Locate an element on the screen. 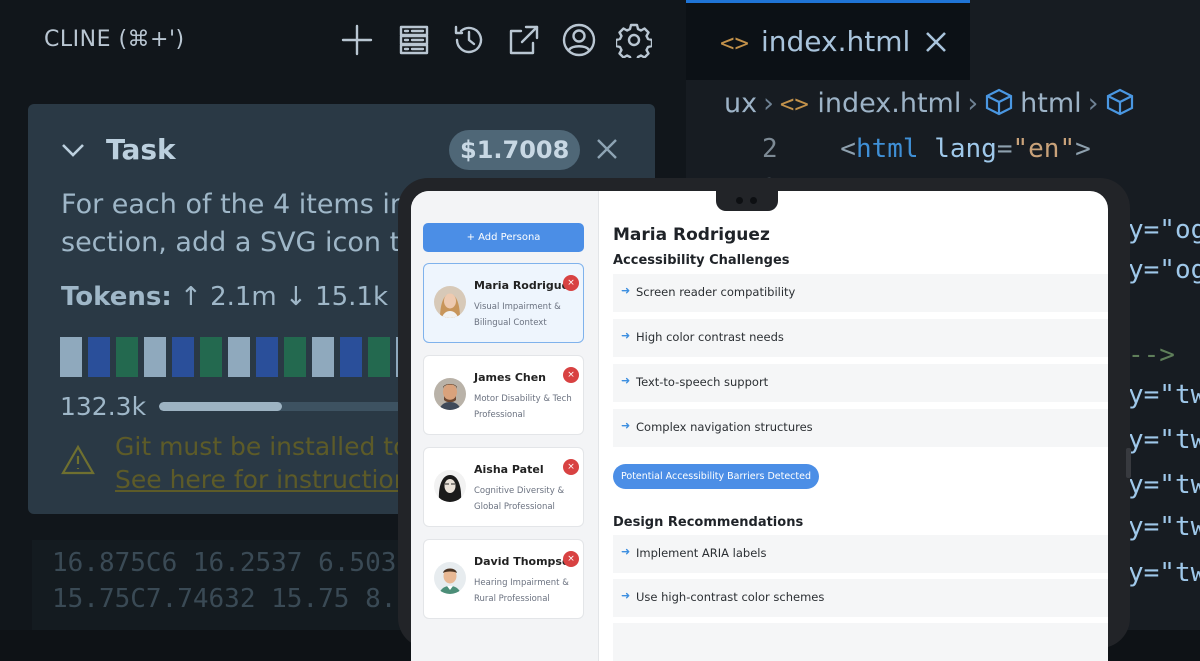 Image resolution: width=1200 pixels, height=661 pixels. task-label: Task is located at coordinates (141, 149).